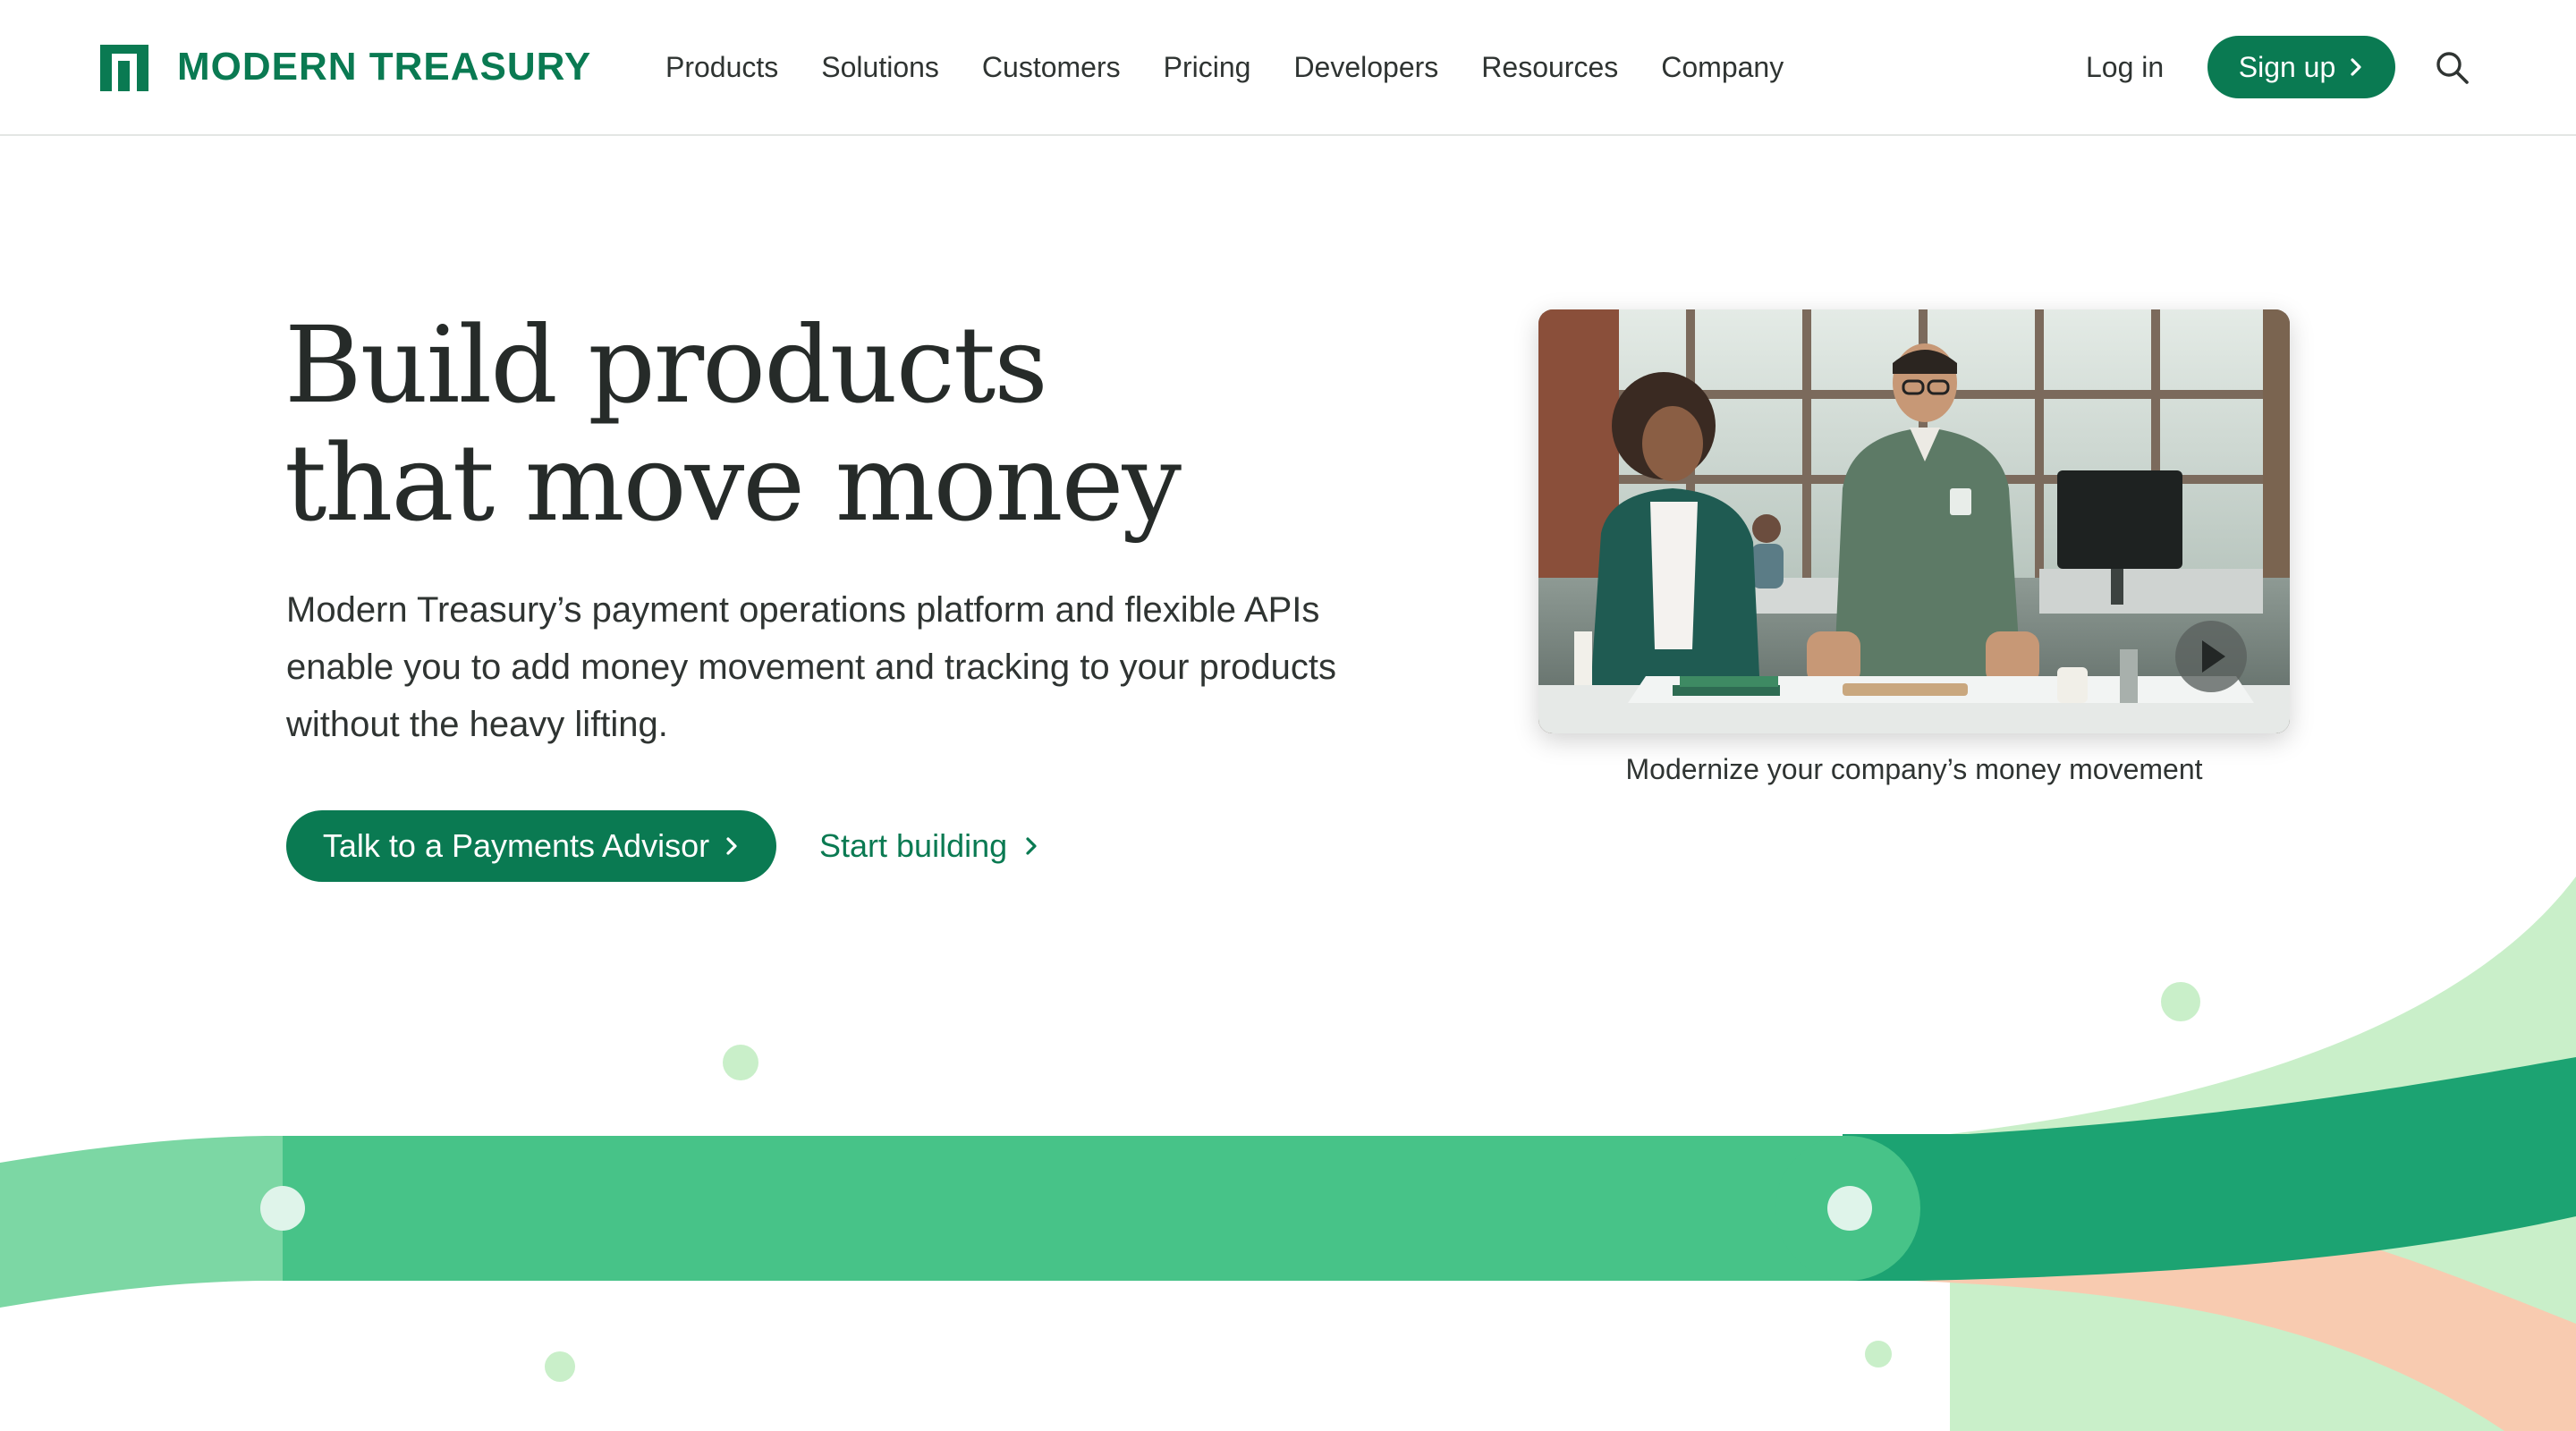 The height and width of the screenshot is (1431, 2576). I want to click on talk-to-advisor-button: Talk to a Payments Advisor, so click(531, 846).